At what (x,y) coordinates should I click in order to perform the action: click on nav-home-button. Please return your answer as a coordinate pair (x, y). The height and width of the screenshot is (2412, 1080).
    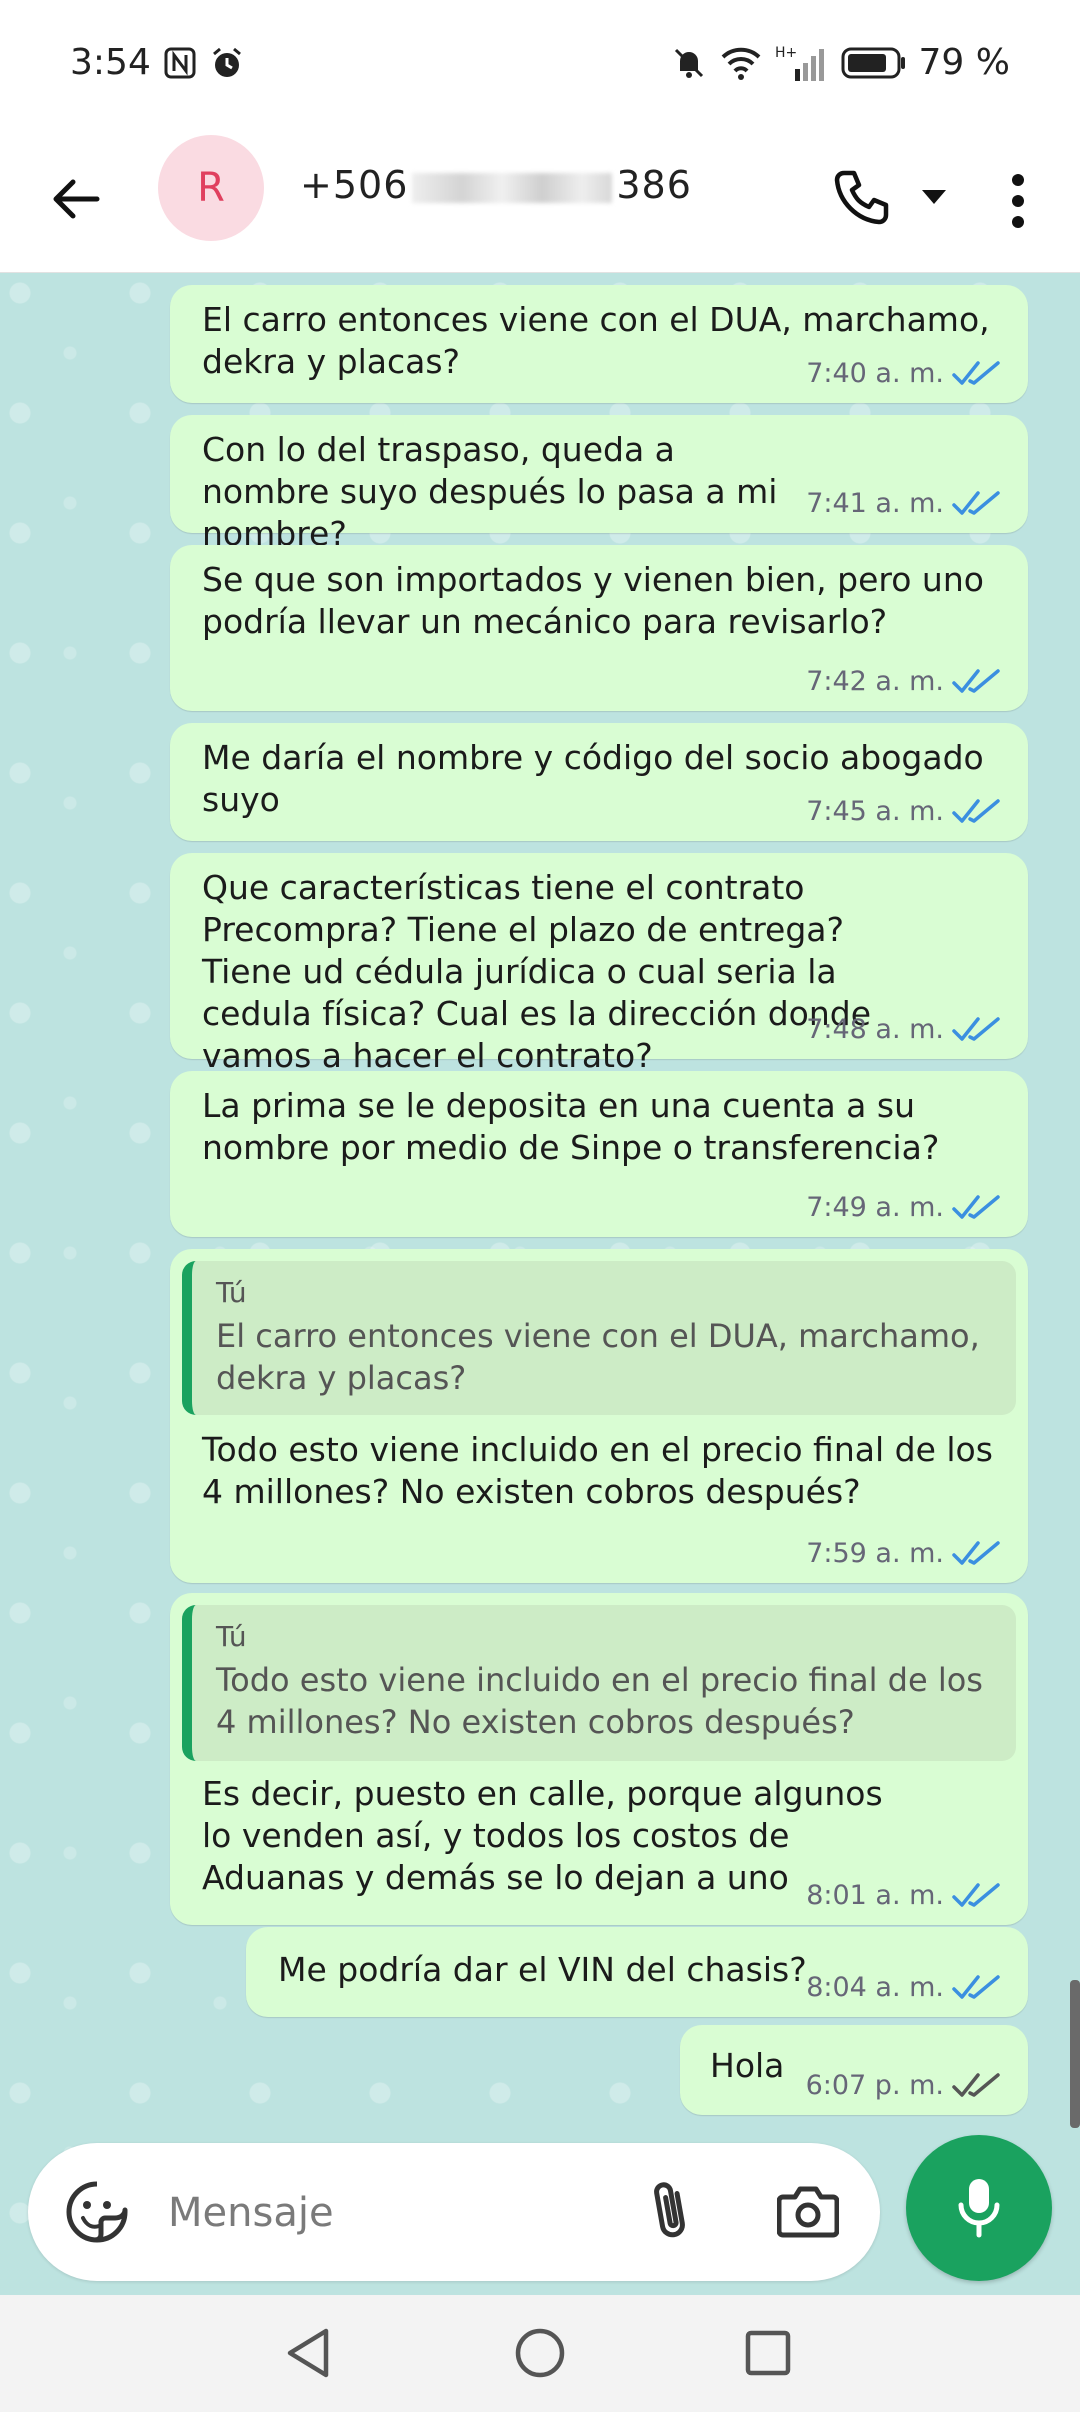
    Looking at the image, I should click on (540, 2353).